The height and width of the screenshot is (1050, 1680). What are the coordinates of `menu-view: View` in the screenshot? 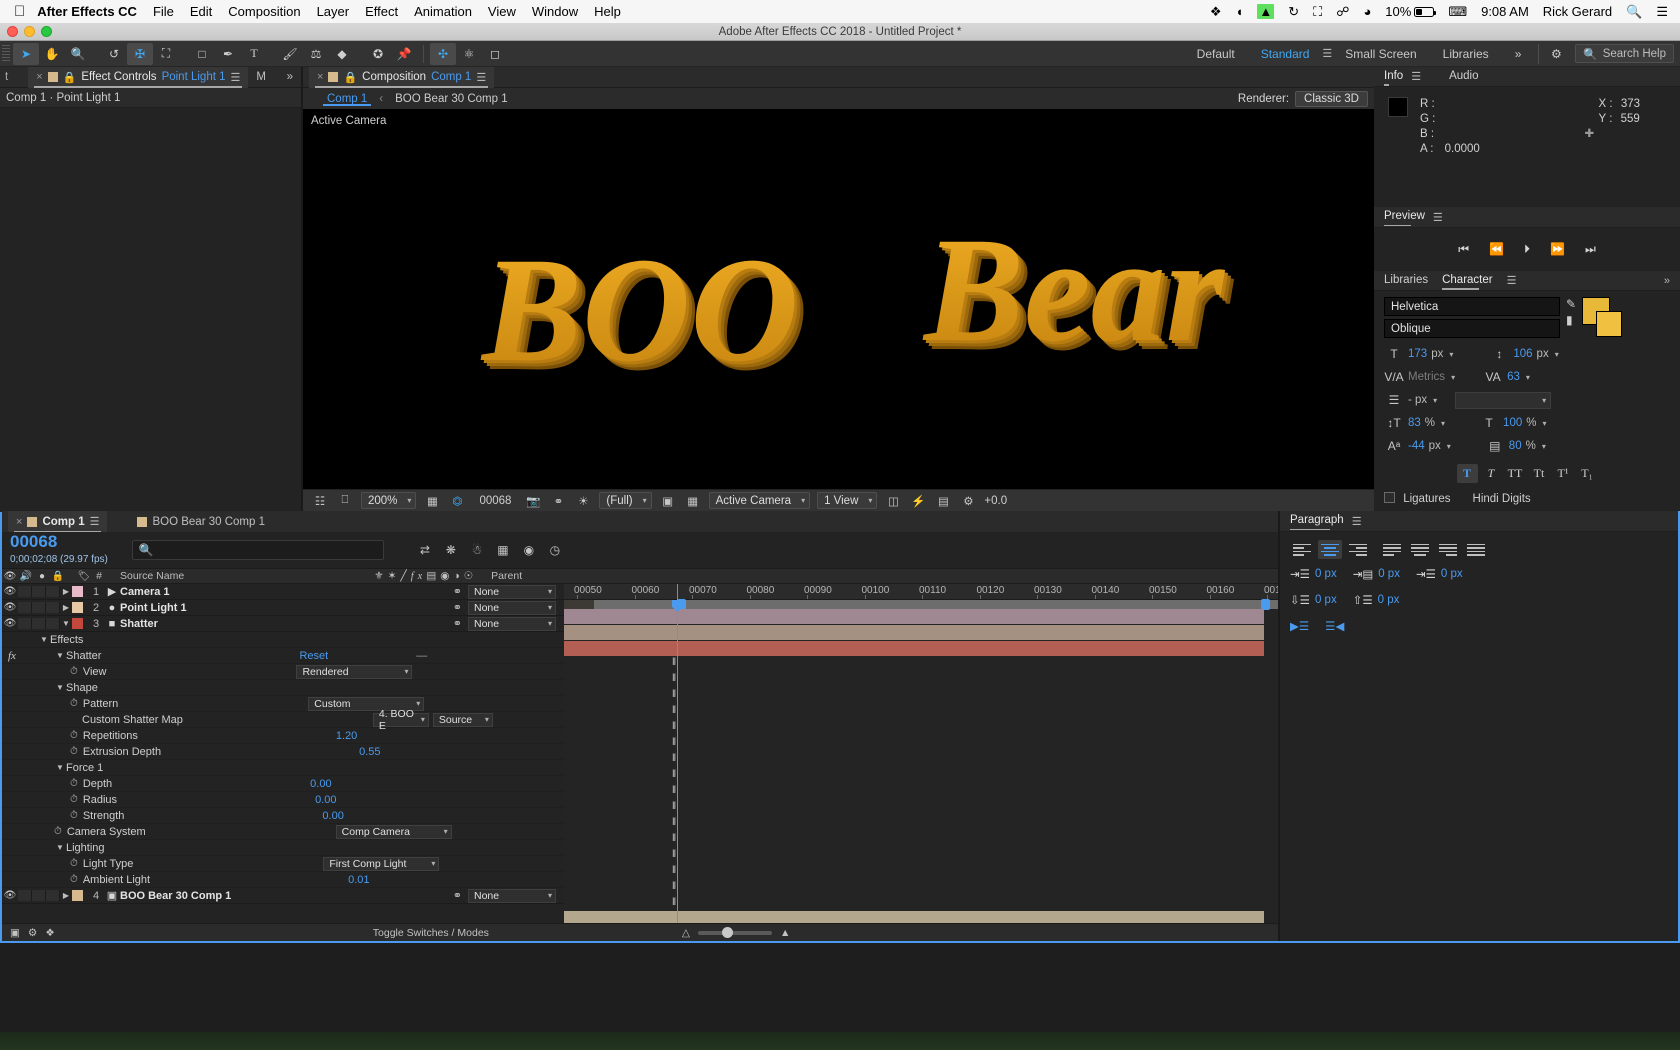 It's located at (502, 11).